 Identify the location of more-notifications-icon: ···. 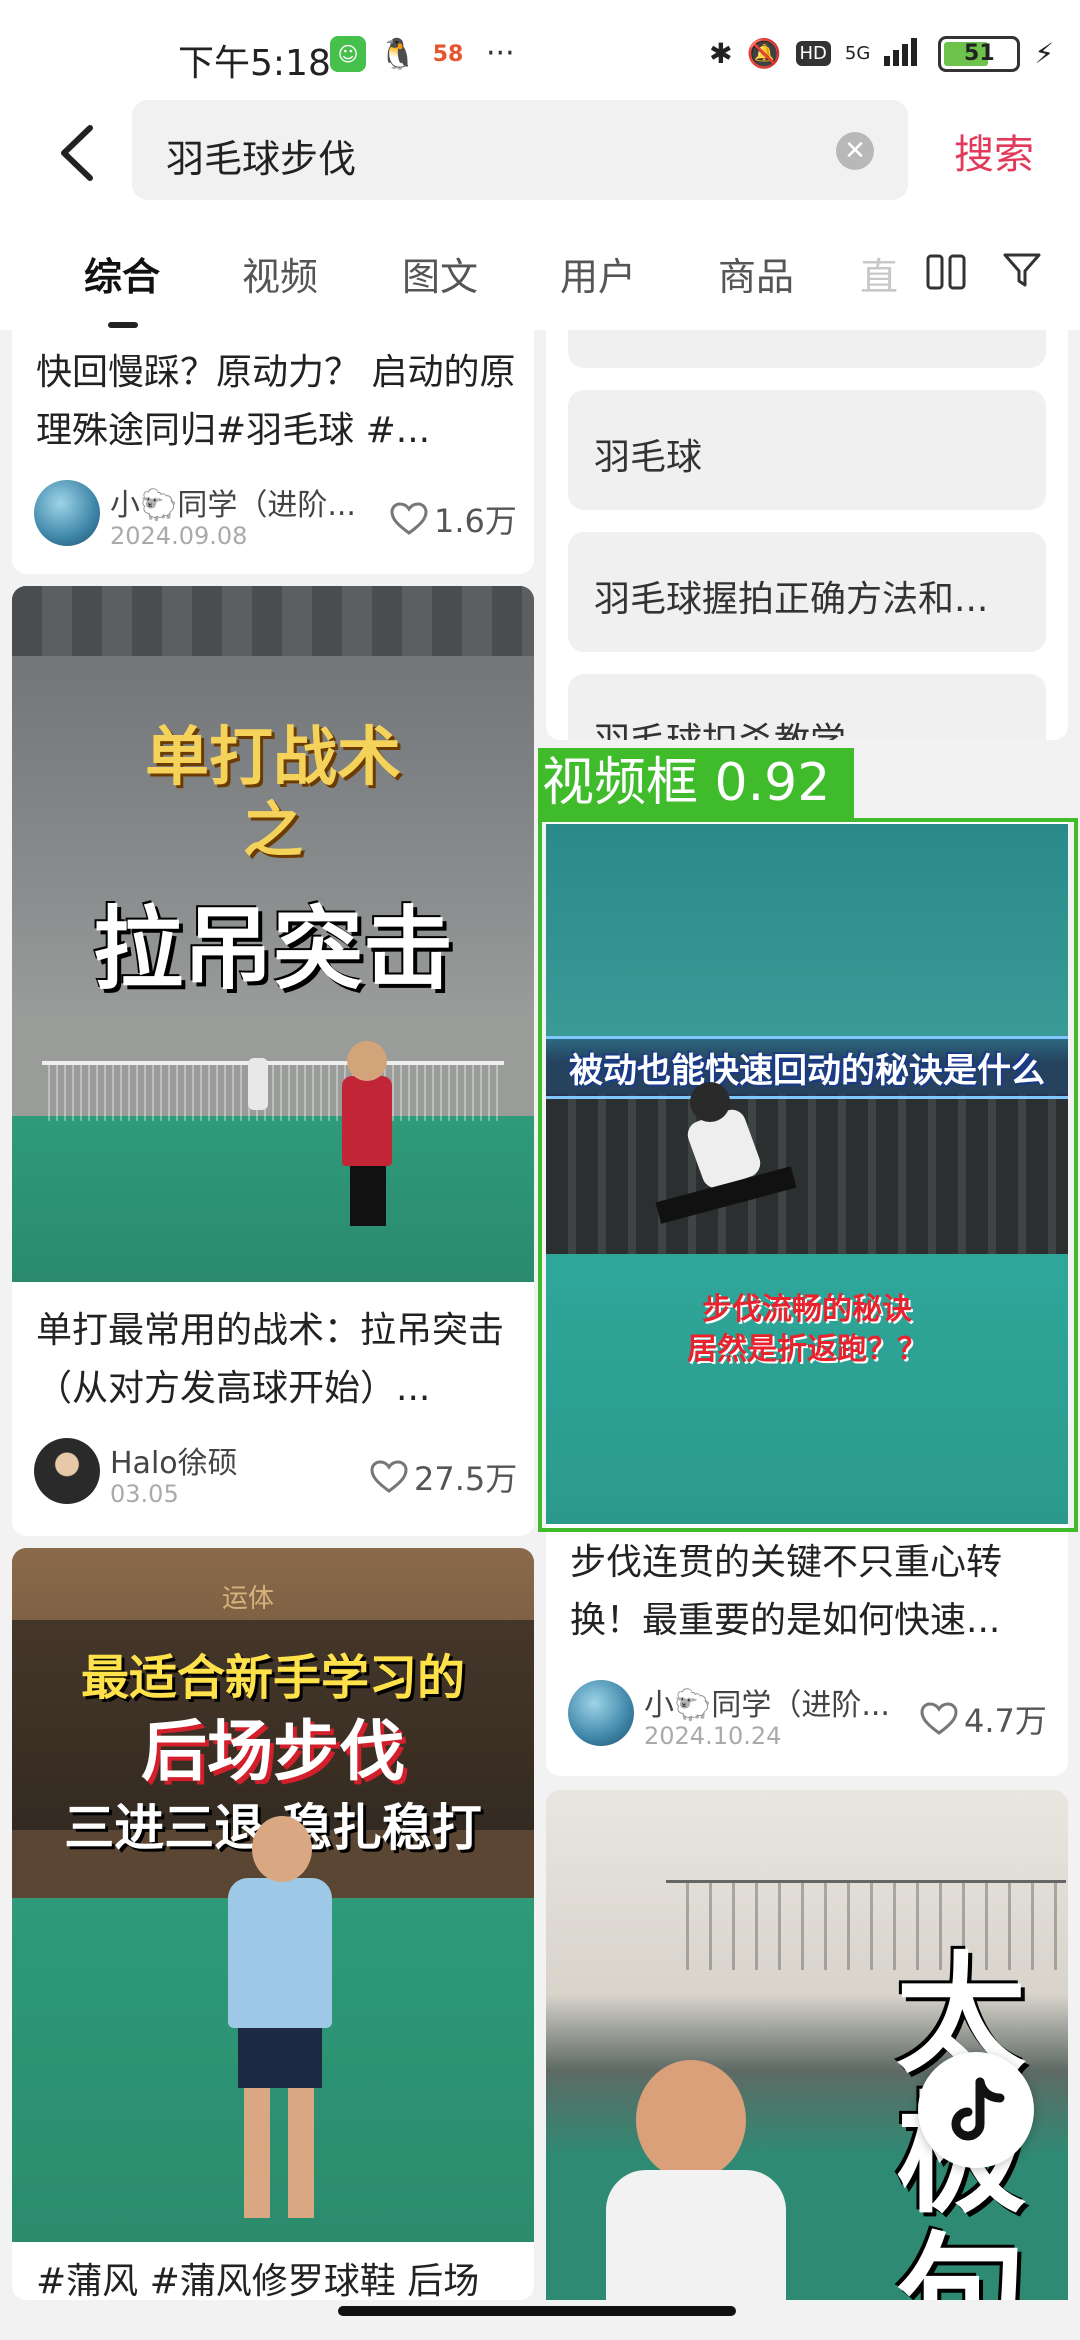
(500, 53).